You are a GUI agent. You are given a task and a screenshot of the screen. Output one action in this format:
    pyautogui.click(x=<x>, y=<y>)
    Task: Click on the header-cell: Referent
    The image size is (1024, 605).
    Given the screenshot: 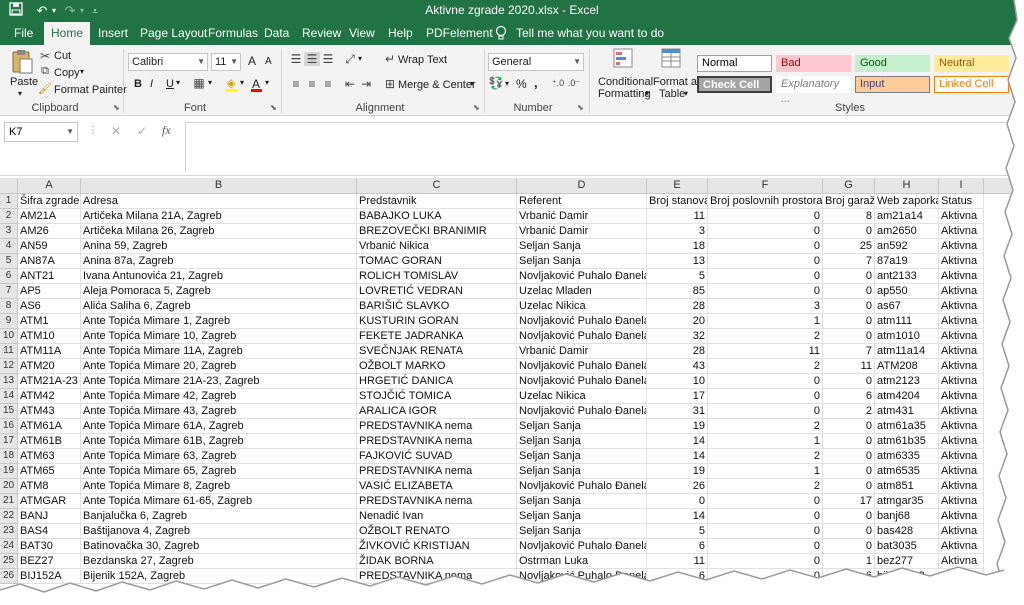 What is the action you would take?
    pyautogui.click(x=582, y=201)
    